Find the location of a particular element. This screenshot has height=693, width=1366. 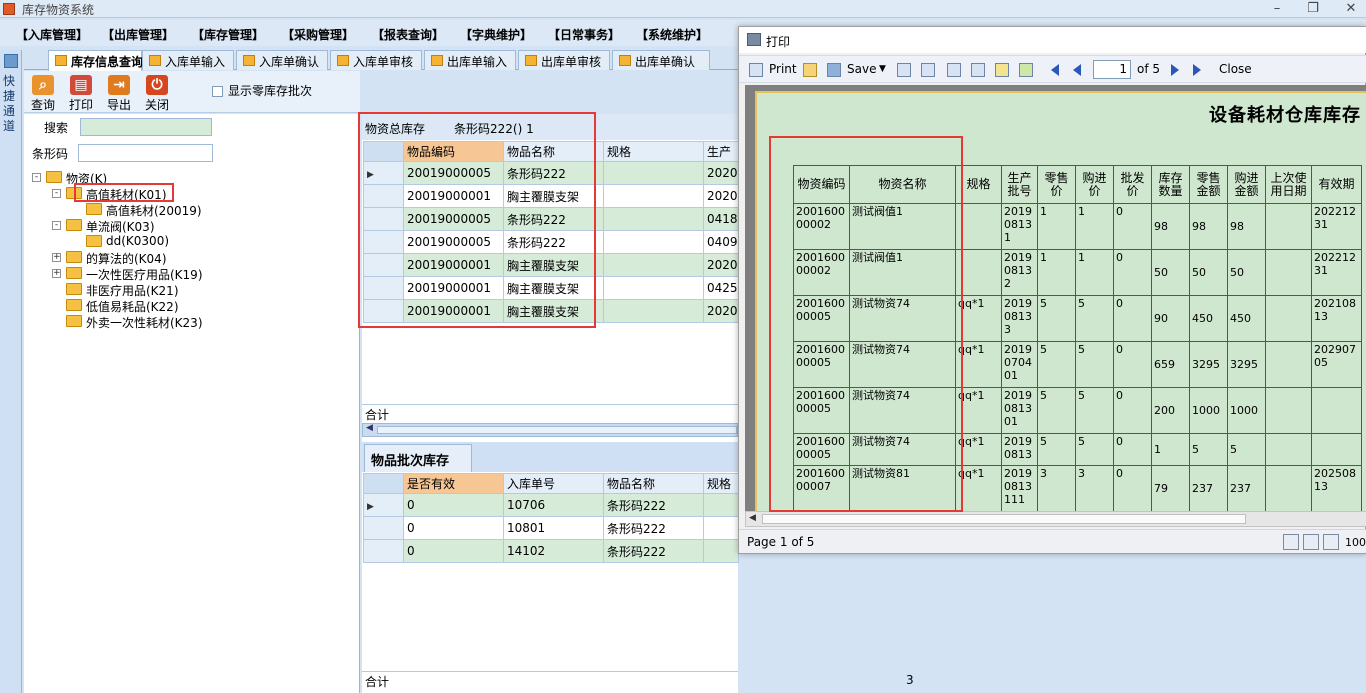

table-row: 20019000001胸主覆膜支架 20204 is located at coordinates (551, 196).